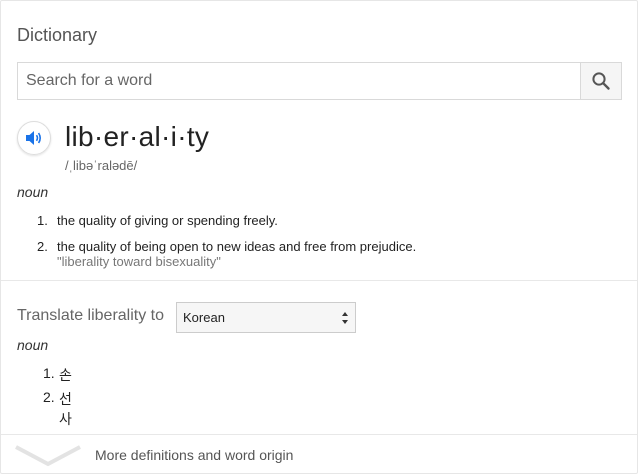 The width and height of the screenshot is (638, 474). What do you see at coordinates (319, 280) in the screenshot?
I see `section-divider` at bounding box center [319, 280].